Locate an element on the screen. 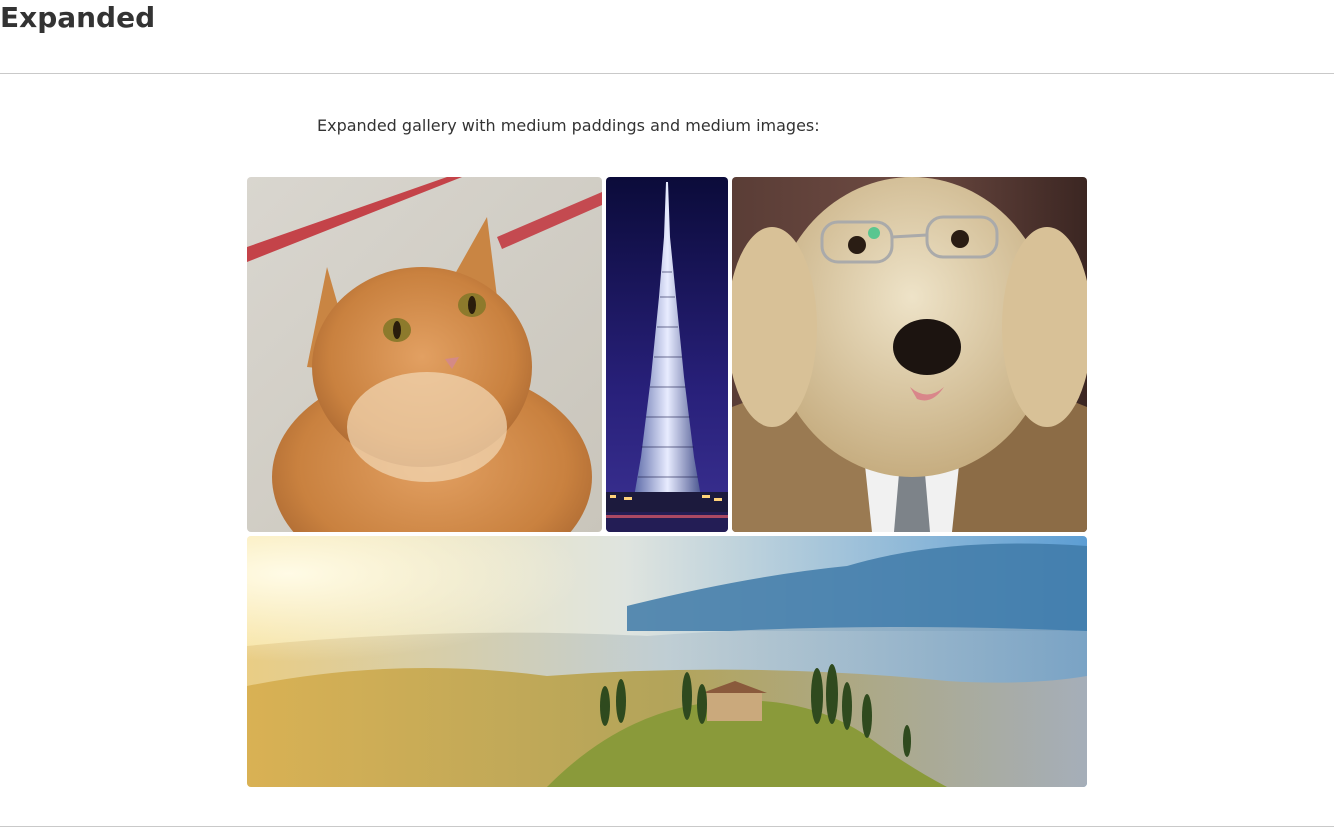  cat-image is located at coordinates (424, 354).